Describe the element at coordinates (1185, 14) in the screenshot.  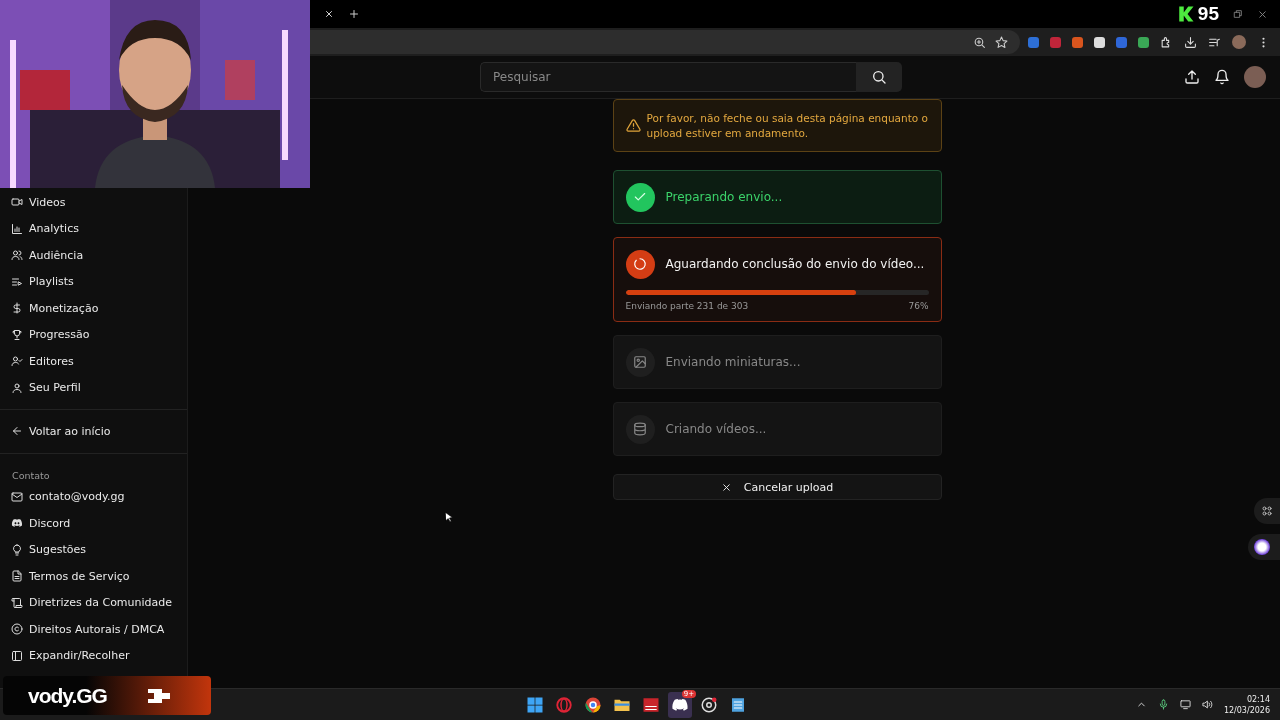
I see `k-logo-icon` at that location.